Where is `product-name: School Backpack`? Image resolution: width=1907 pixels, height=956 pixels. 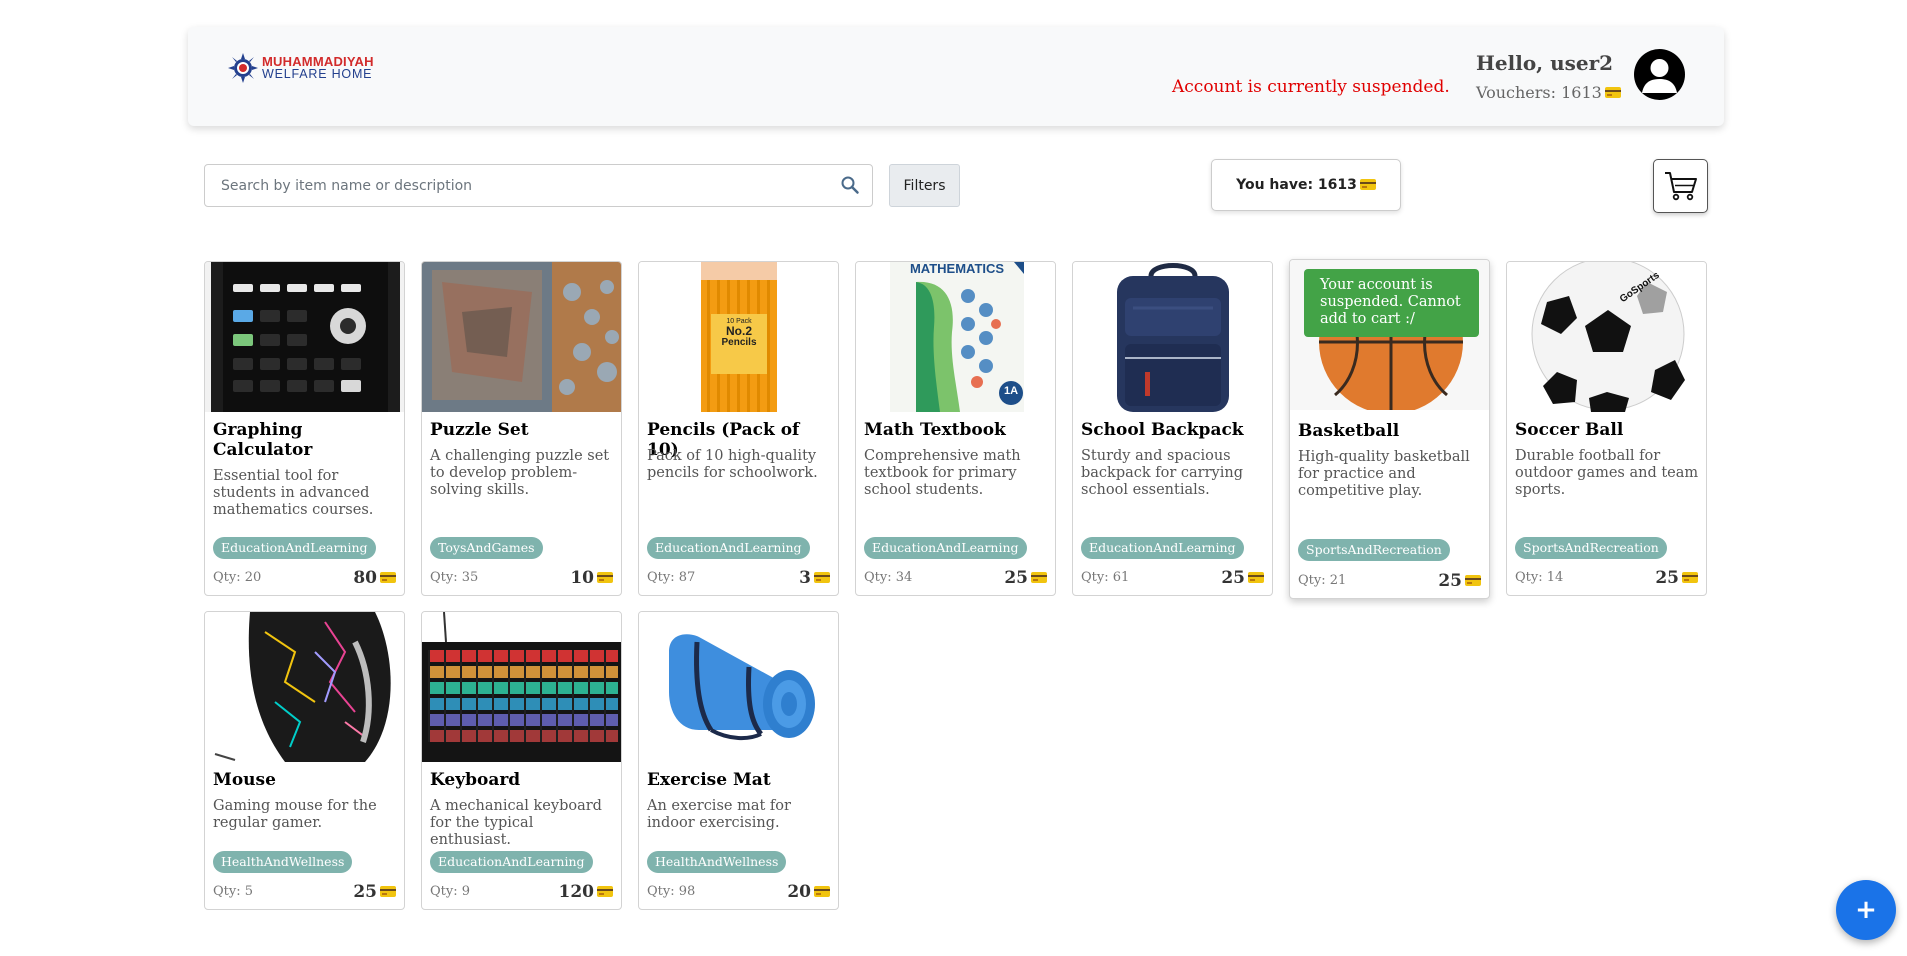 product-name: School Backpack is located at coordinates (1162, 430).